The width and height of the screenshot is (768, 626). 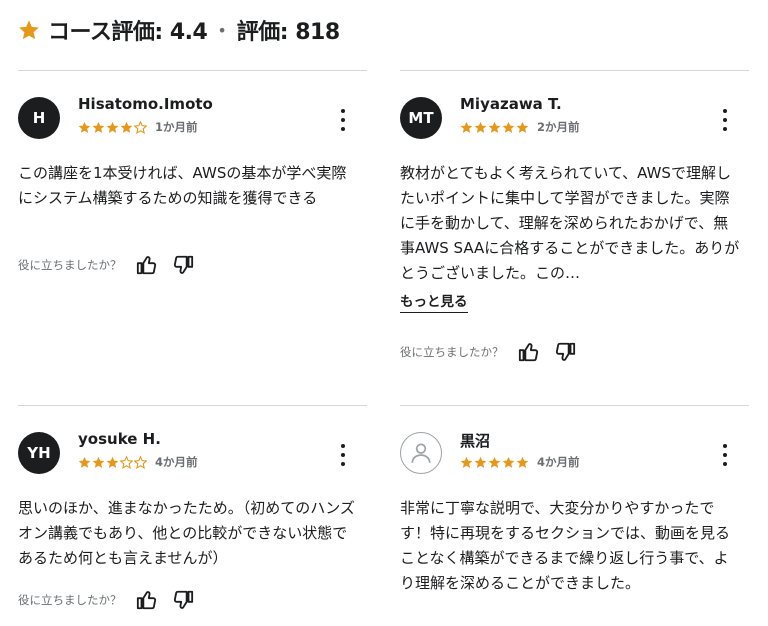 I want to click on reviewer-name: Miyazawa T., so click(x=511, y=104).